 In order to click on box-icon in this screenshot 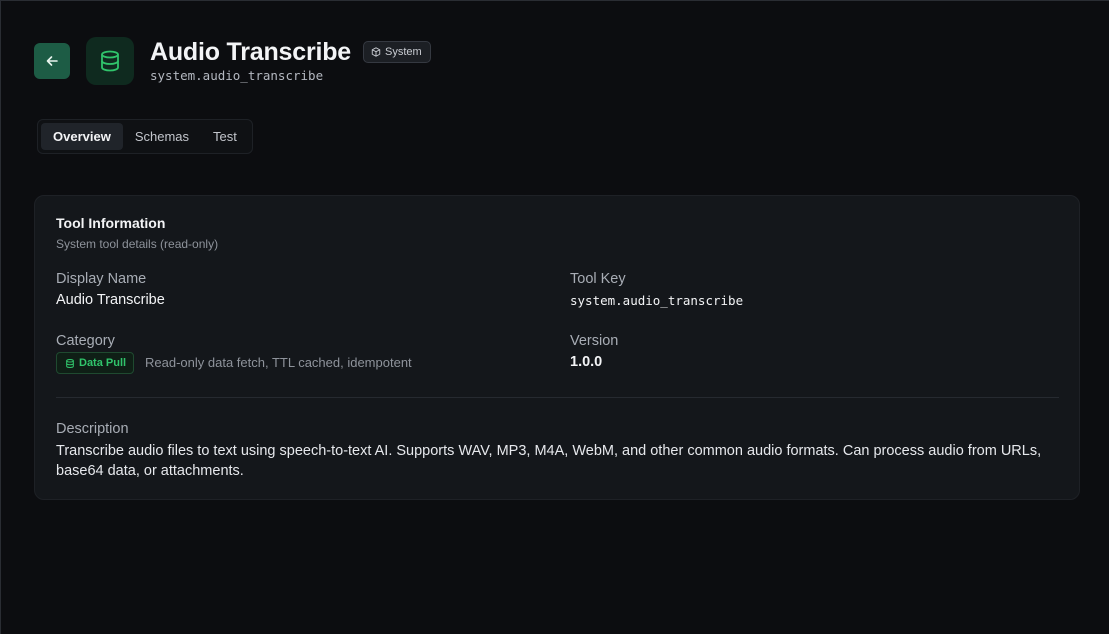, I will do `click(376, 52)`.